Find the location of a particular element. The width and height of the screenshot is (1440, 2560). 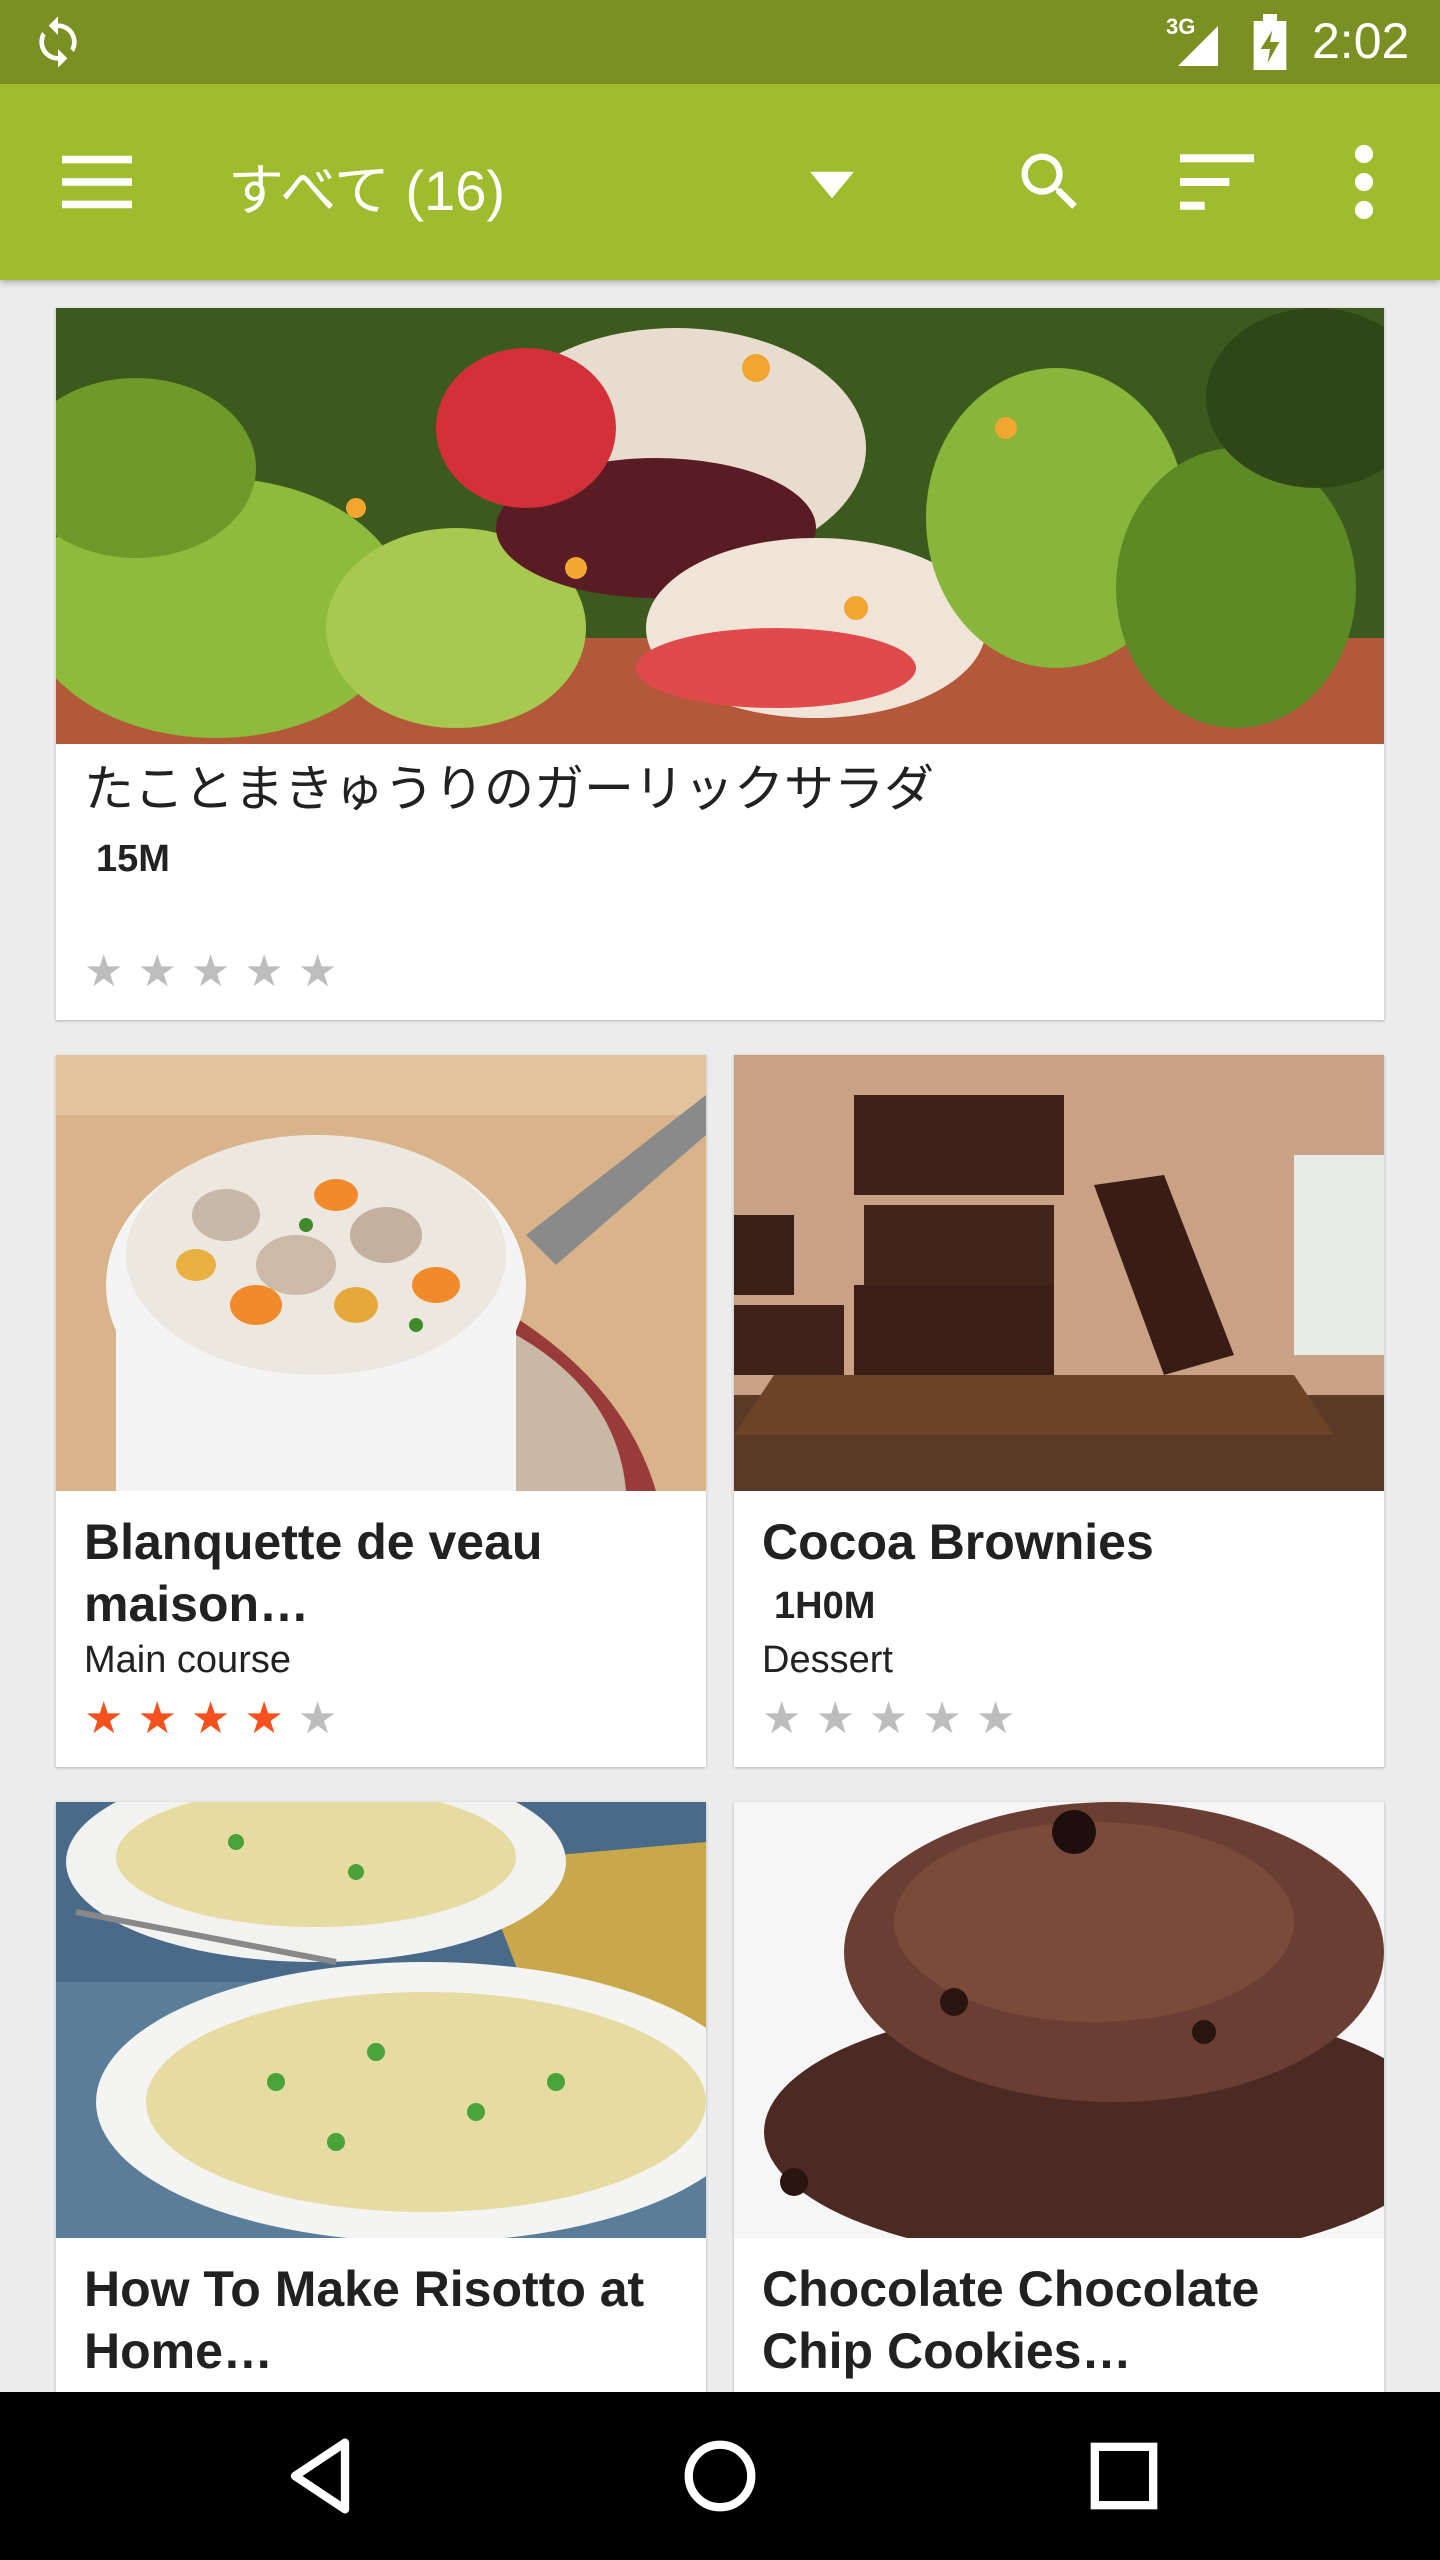

recents-icon is located at coordinates (1124, 2476).